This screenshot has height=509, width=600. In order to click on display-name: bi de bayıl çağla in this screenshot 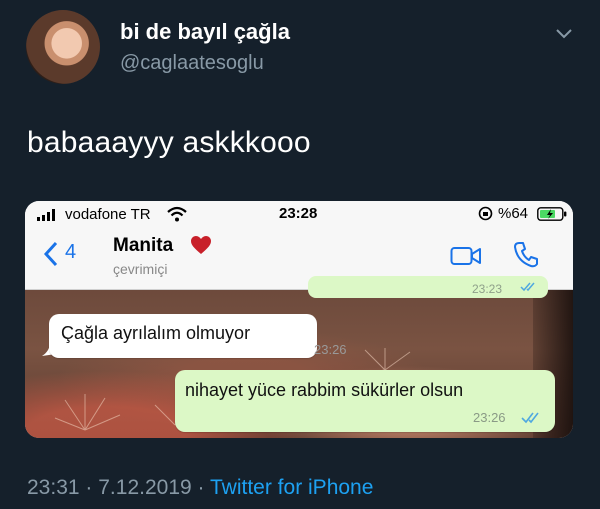, I will do `click(205, 32)`.